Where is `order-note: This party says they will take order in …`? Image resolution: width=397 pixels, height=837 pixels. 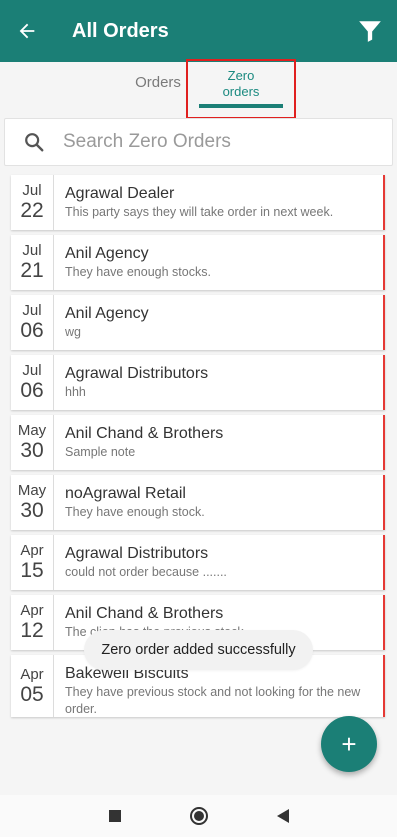 order-note: This party says they will take order in … is located at coordinates (199, 212).